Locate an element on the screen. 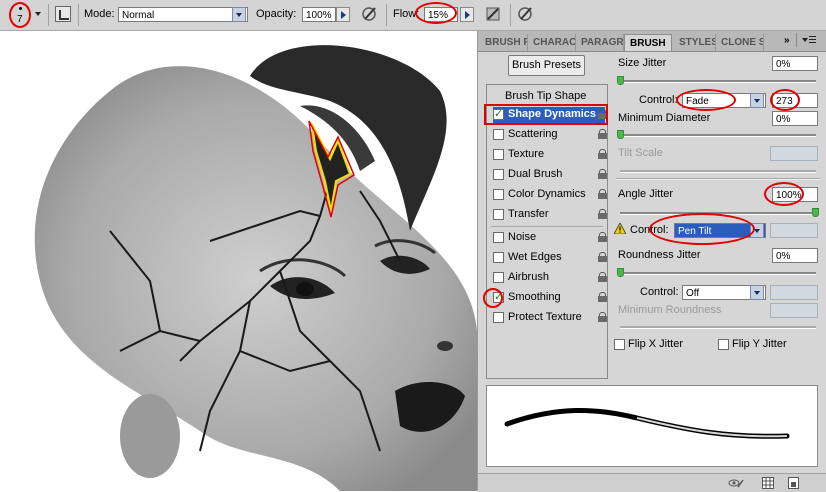 Image resolution: width=826 pixels, height=492 pixels. scattering-checkbox is located at coordinates (498, 134).